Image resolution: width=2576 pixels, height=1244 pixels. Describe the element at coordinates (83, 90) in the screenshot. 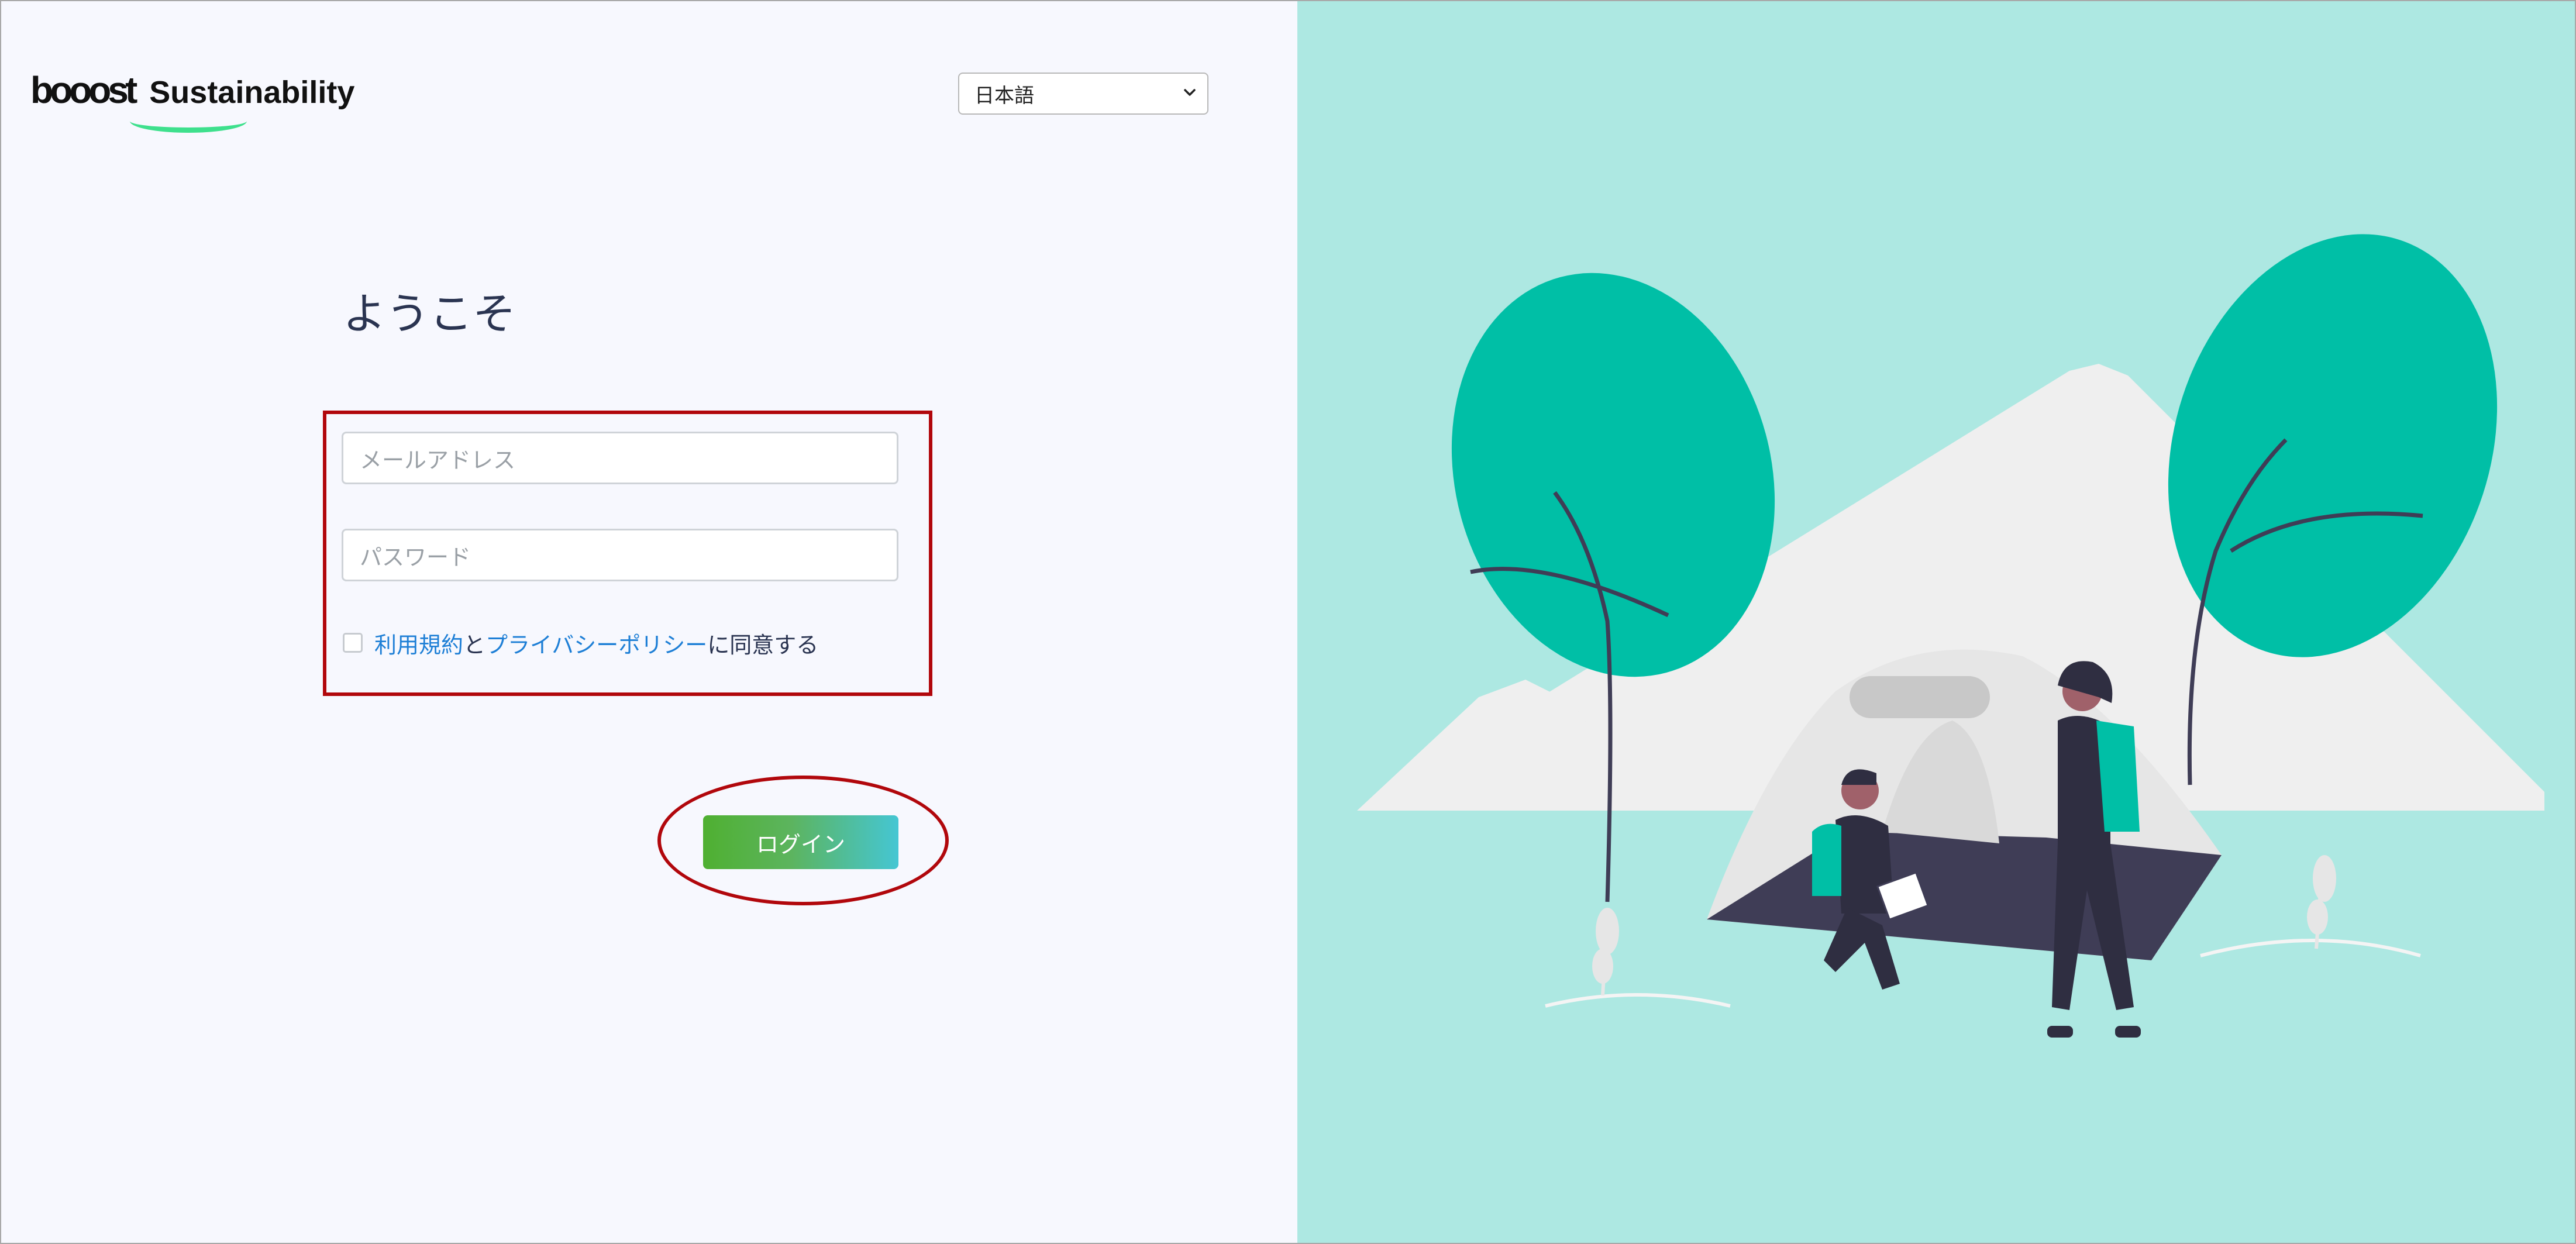

I see `brand-logo-word: booost` at that location.